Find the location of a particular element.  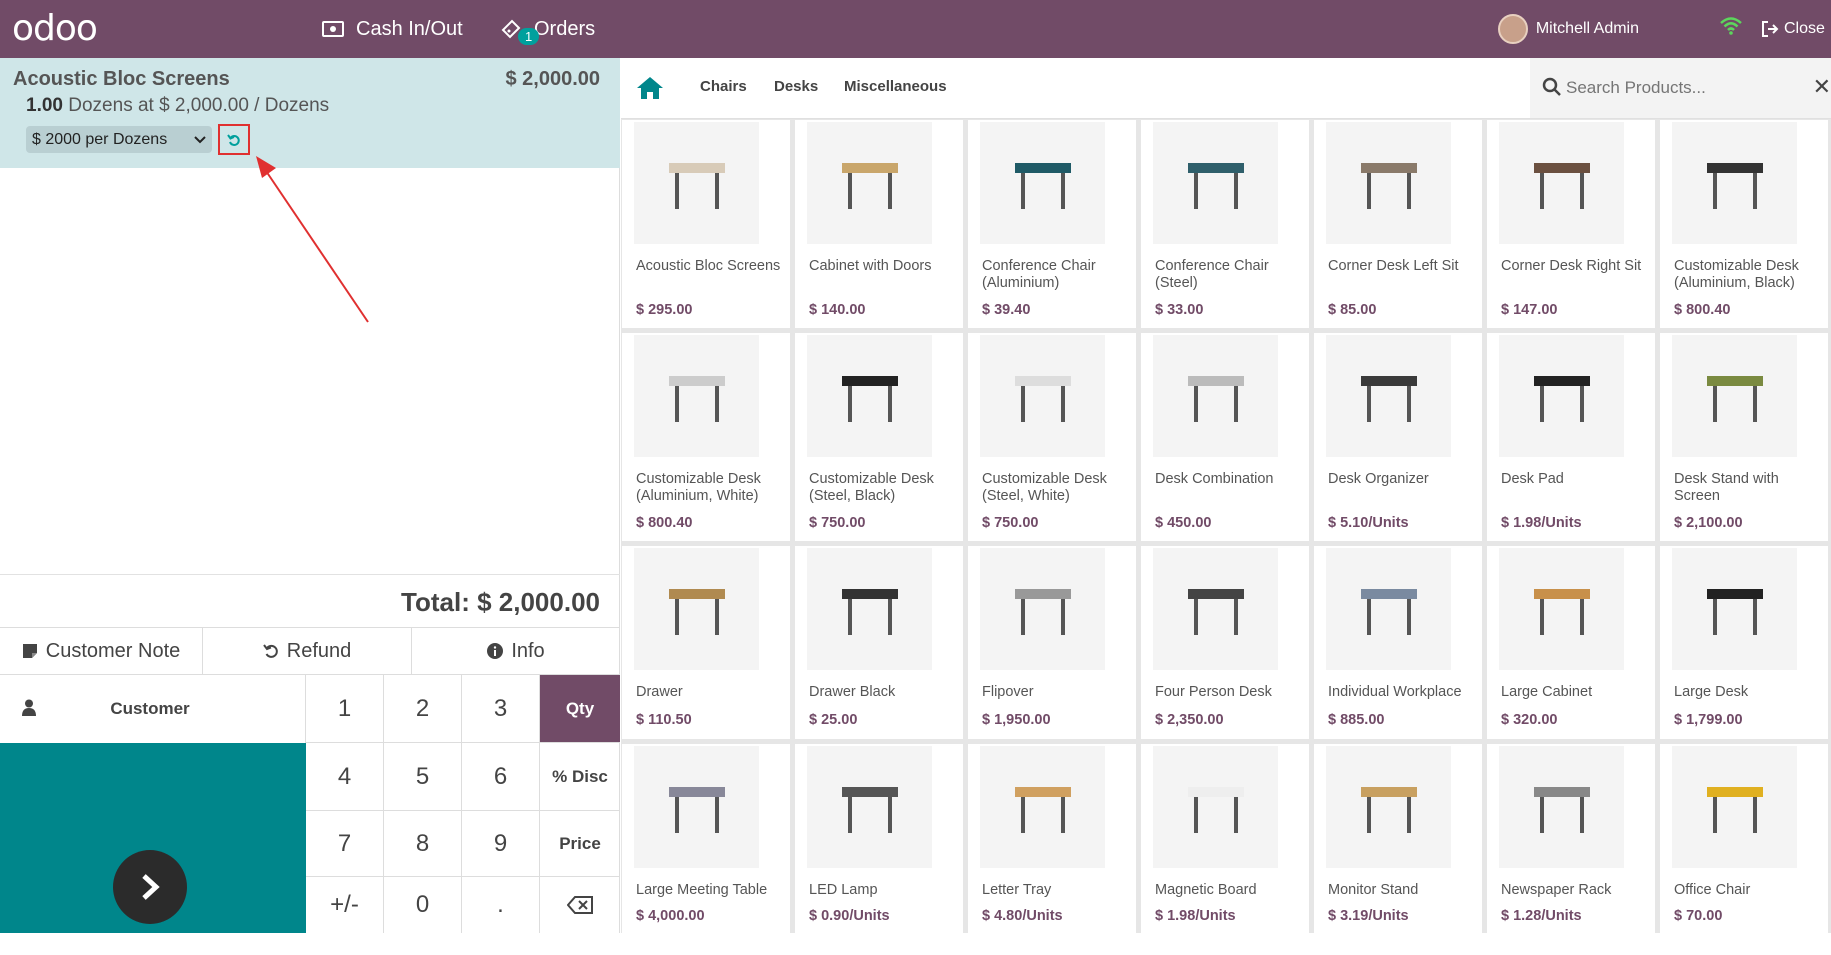

product-card: Magnetic Board $ 1.98/Units is located at coordinates (1225, 838).